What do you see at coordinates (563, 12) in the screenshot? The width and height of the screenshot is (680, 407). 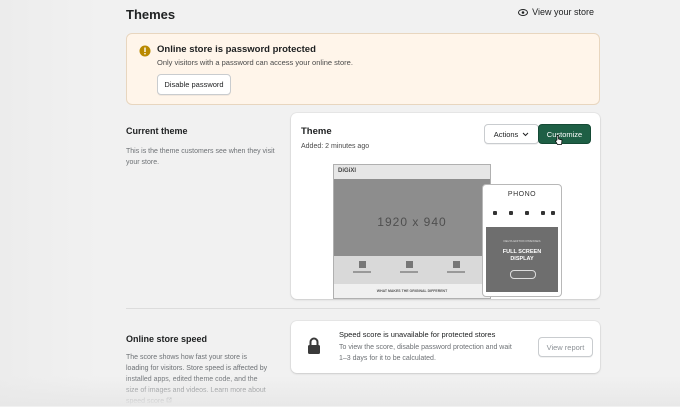 I see `view-store-label: View your store` at bounding box center [563, 12].